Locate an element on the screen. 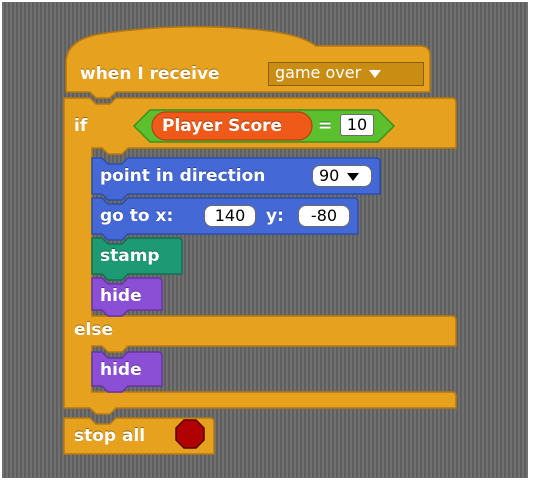 This screenshot has height=480, width=534. direction-value: 90 is located at coordinates (329, 175).